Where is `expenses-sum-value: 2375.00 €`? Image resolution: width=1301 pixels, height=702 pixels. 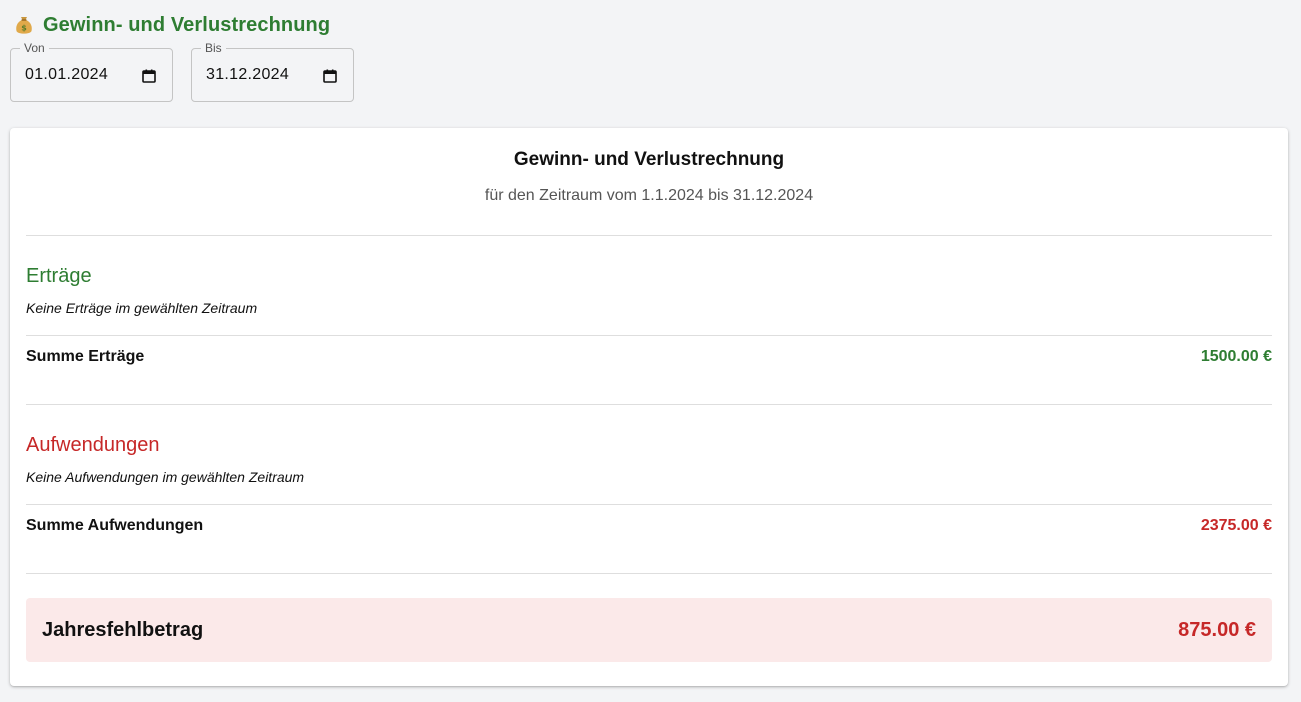
expenses-sum-value: 2375.00 € is located at coordinates (1236, 525).